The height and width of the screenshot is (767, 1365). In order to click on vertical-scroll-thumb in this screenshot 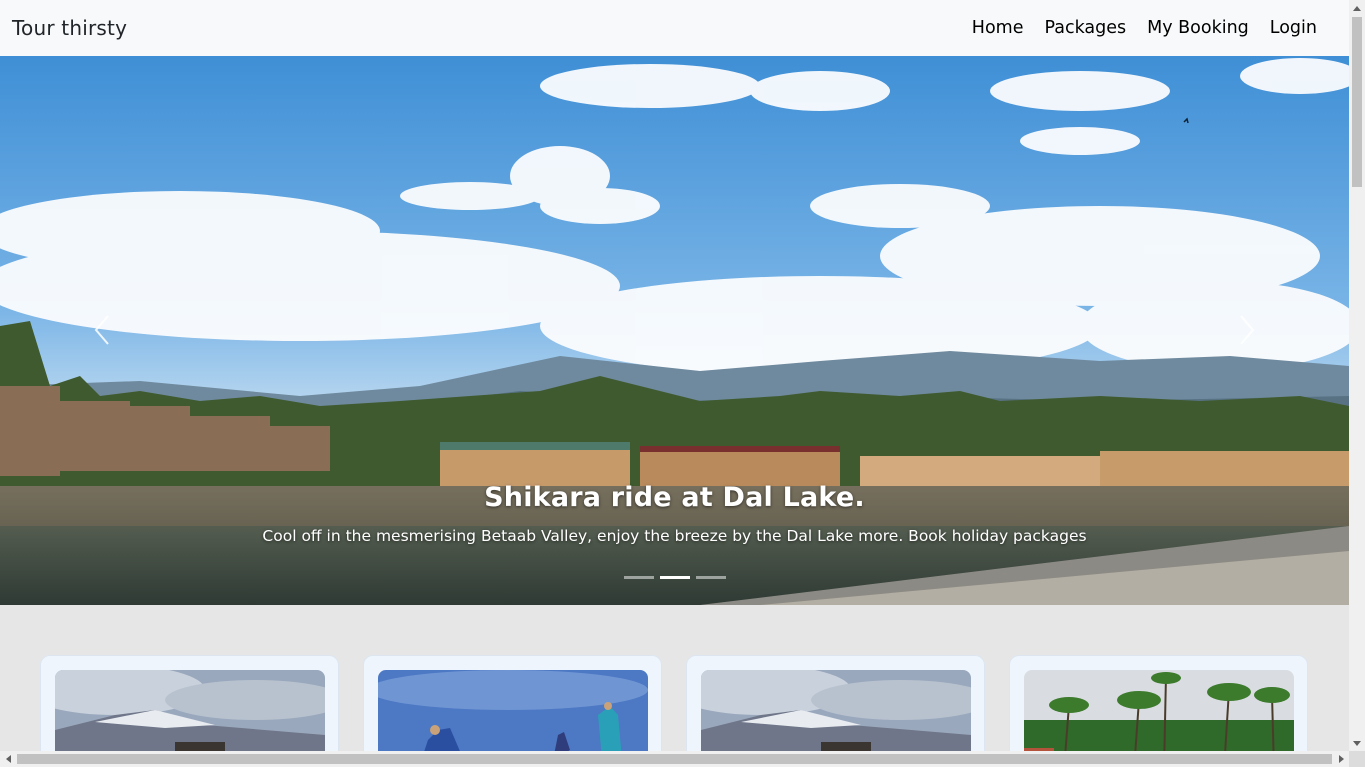, I will do `click(1357, 102)`.